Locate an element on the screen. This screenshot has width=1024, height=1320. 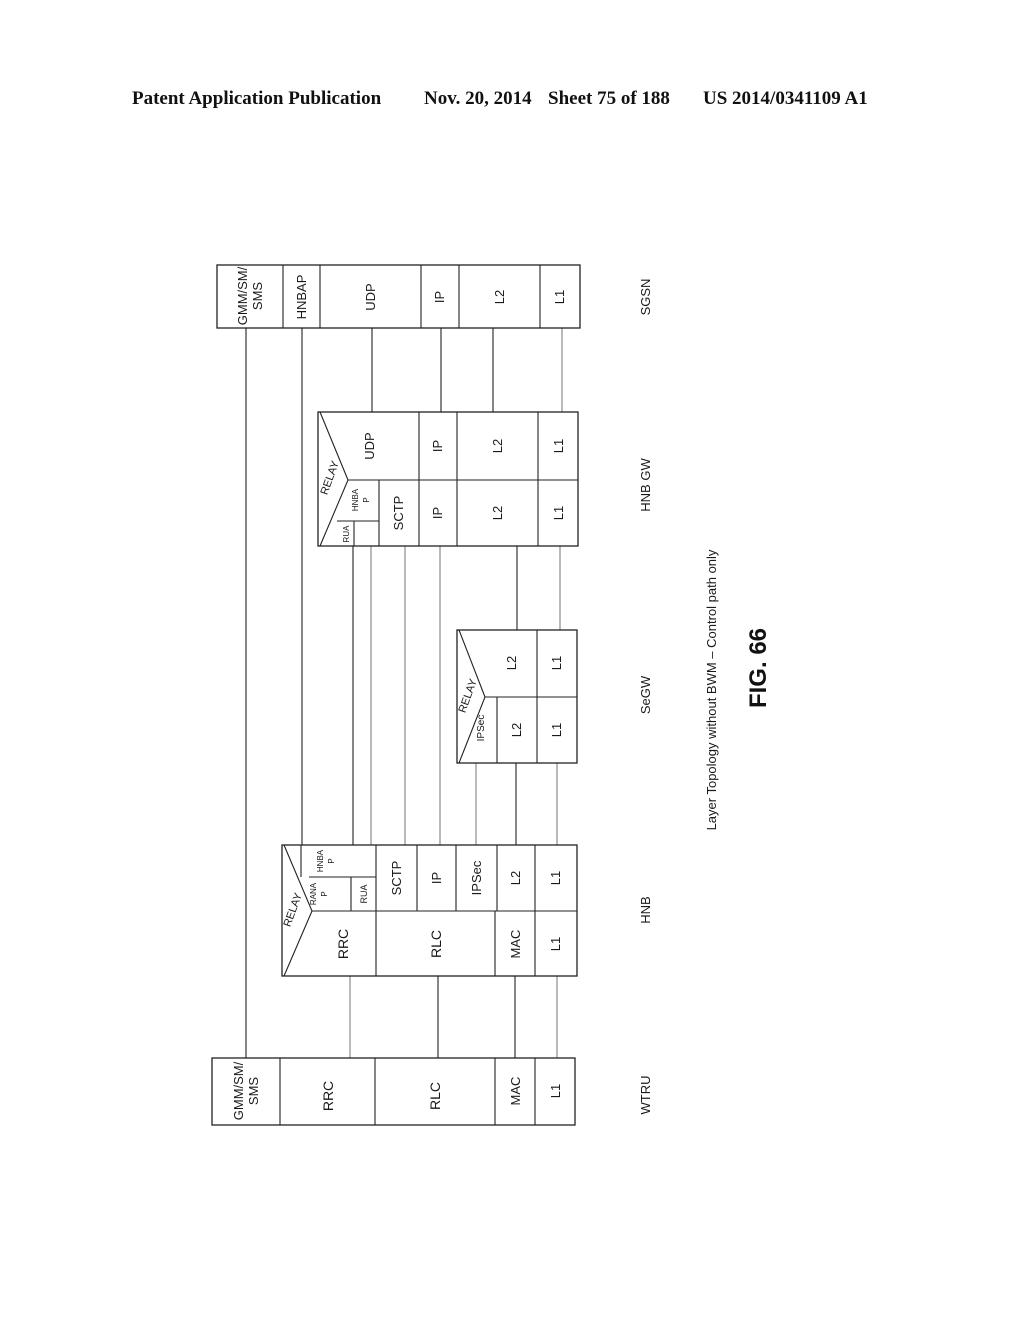
sgsn-stack: GMM/SM/ SMS HNBAP UDP IP L2 L1 is located at coordinates (398, 296).